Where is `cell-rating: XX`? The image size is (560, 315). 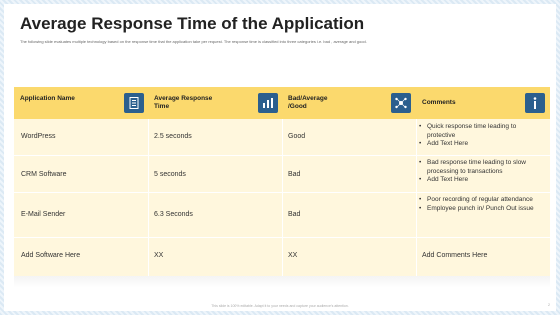 cell-rating: XX is located at coordinates (293, 255).